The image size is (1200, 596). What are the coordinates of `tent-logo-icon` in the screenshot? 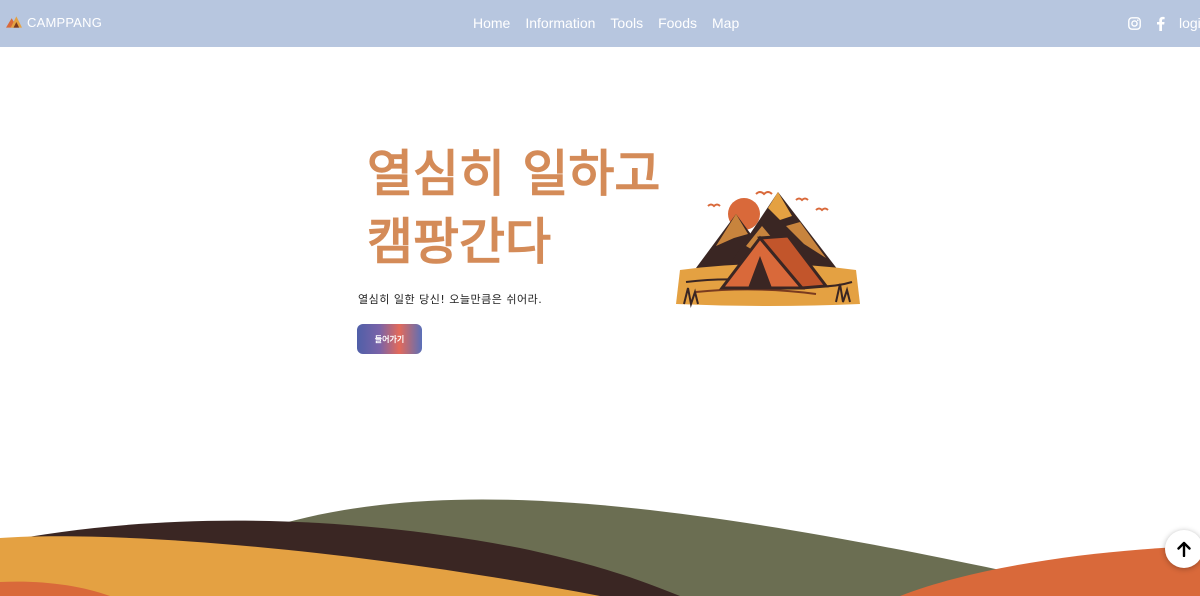 It's located at (14, 22).